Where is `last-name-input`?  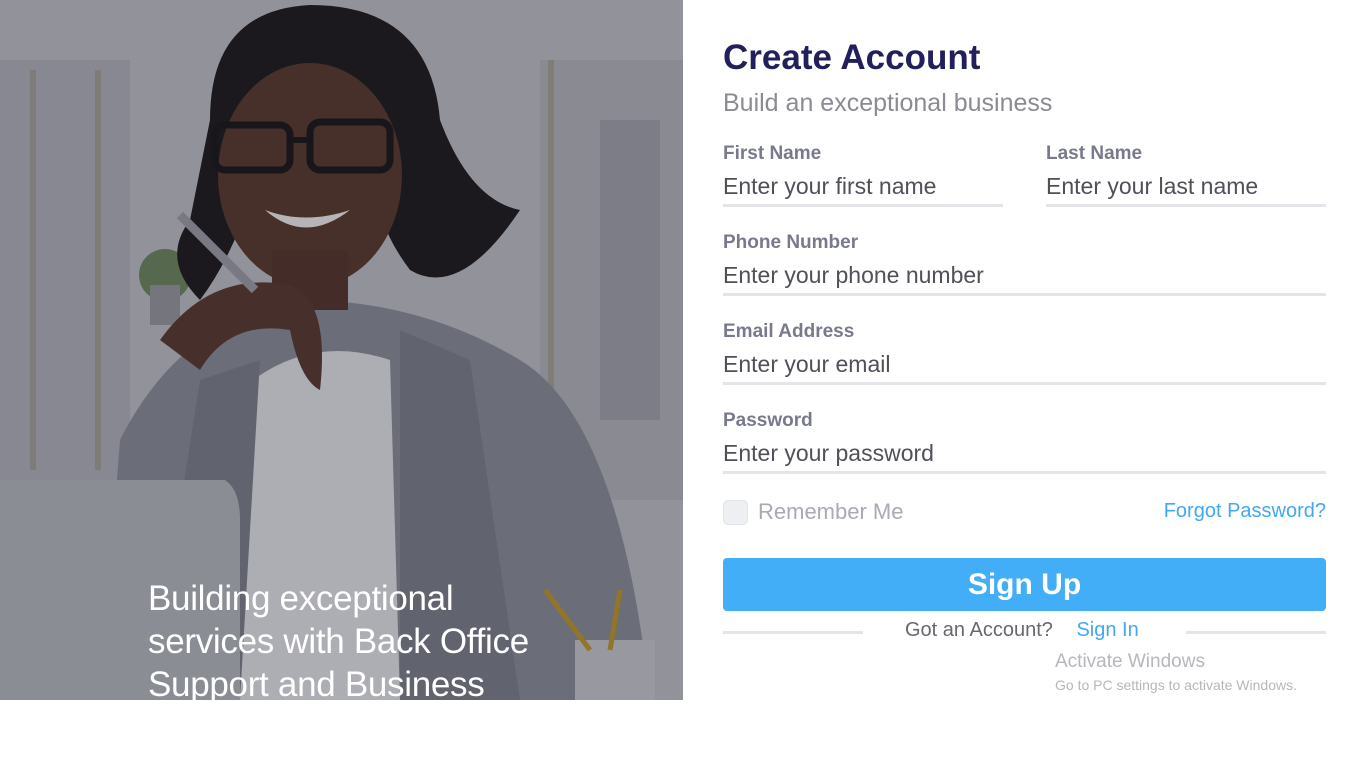
last-name-input is located at coordinates (1186, 190).